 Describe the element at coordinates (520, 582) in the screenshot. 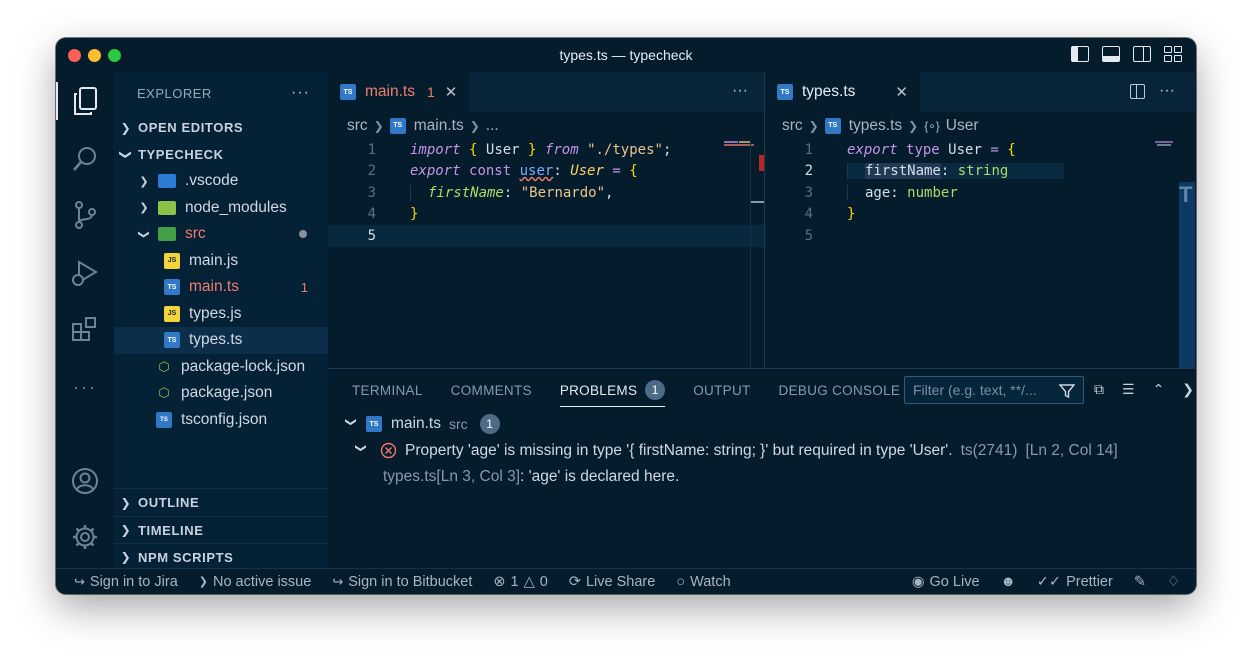

I see `status-problems: ⊗ 1 △ 0` at that location.